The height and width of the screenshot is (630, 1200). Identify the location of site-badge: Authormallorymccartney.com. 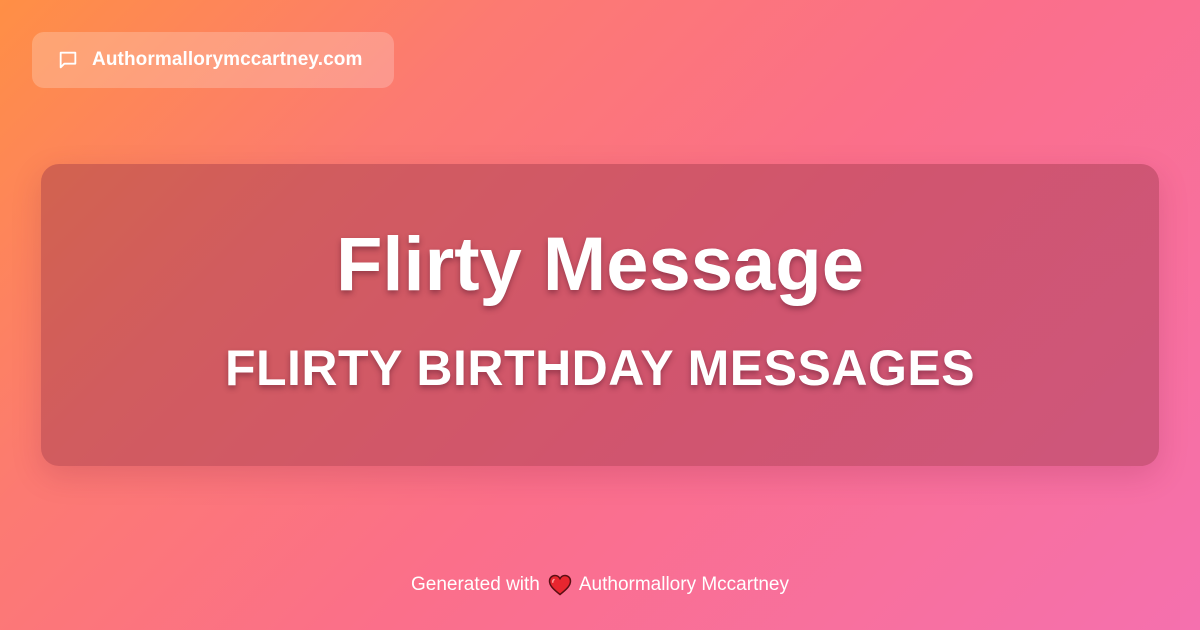
(213, 60).